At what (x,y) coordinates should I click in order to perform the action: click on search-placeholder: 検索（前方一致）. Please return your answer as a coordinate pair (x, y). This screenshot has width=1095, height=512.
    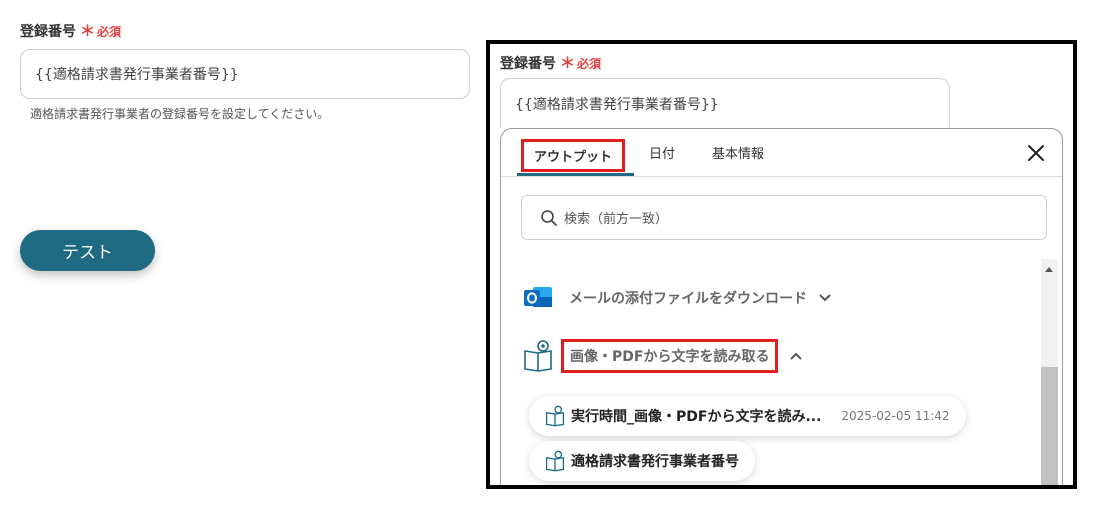
    Looking at the image, I should click on (616, 219).